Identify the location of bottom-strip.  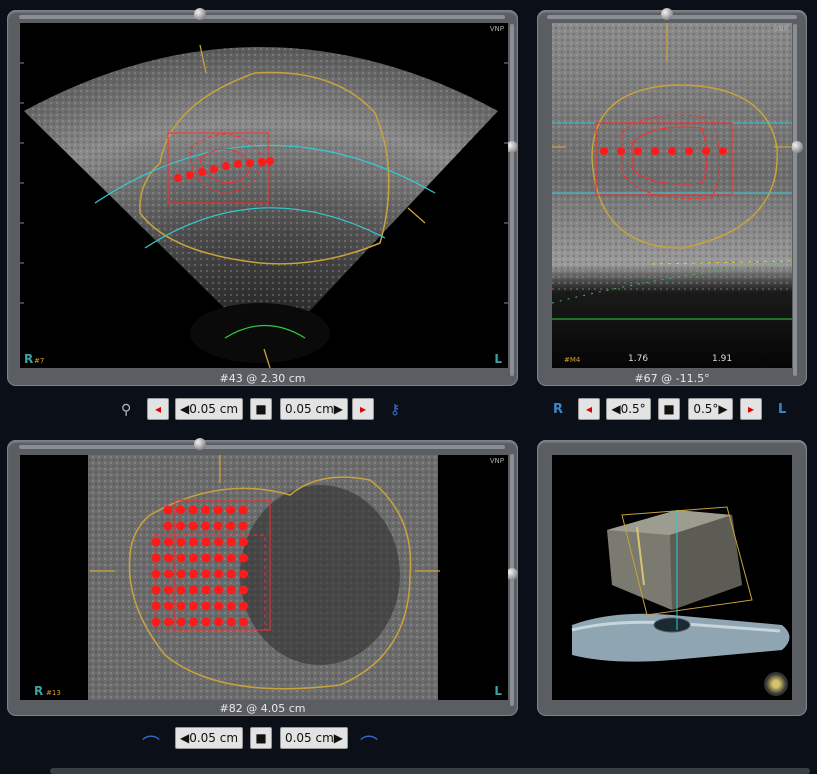
(430, 771).